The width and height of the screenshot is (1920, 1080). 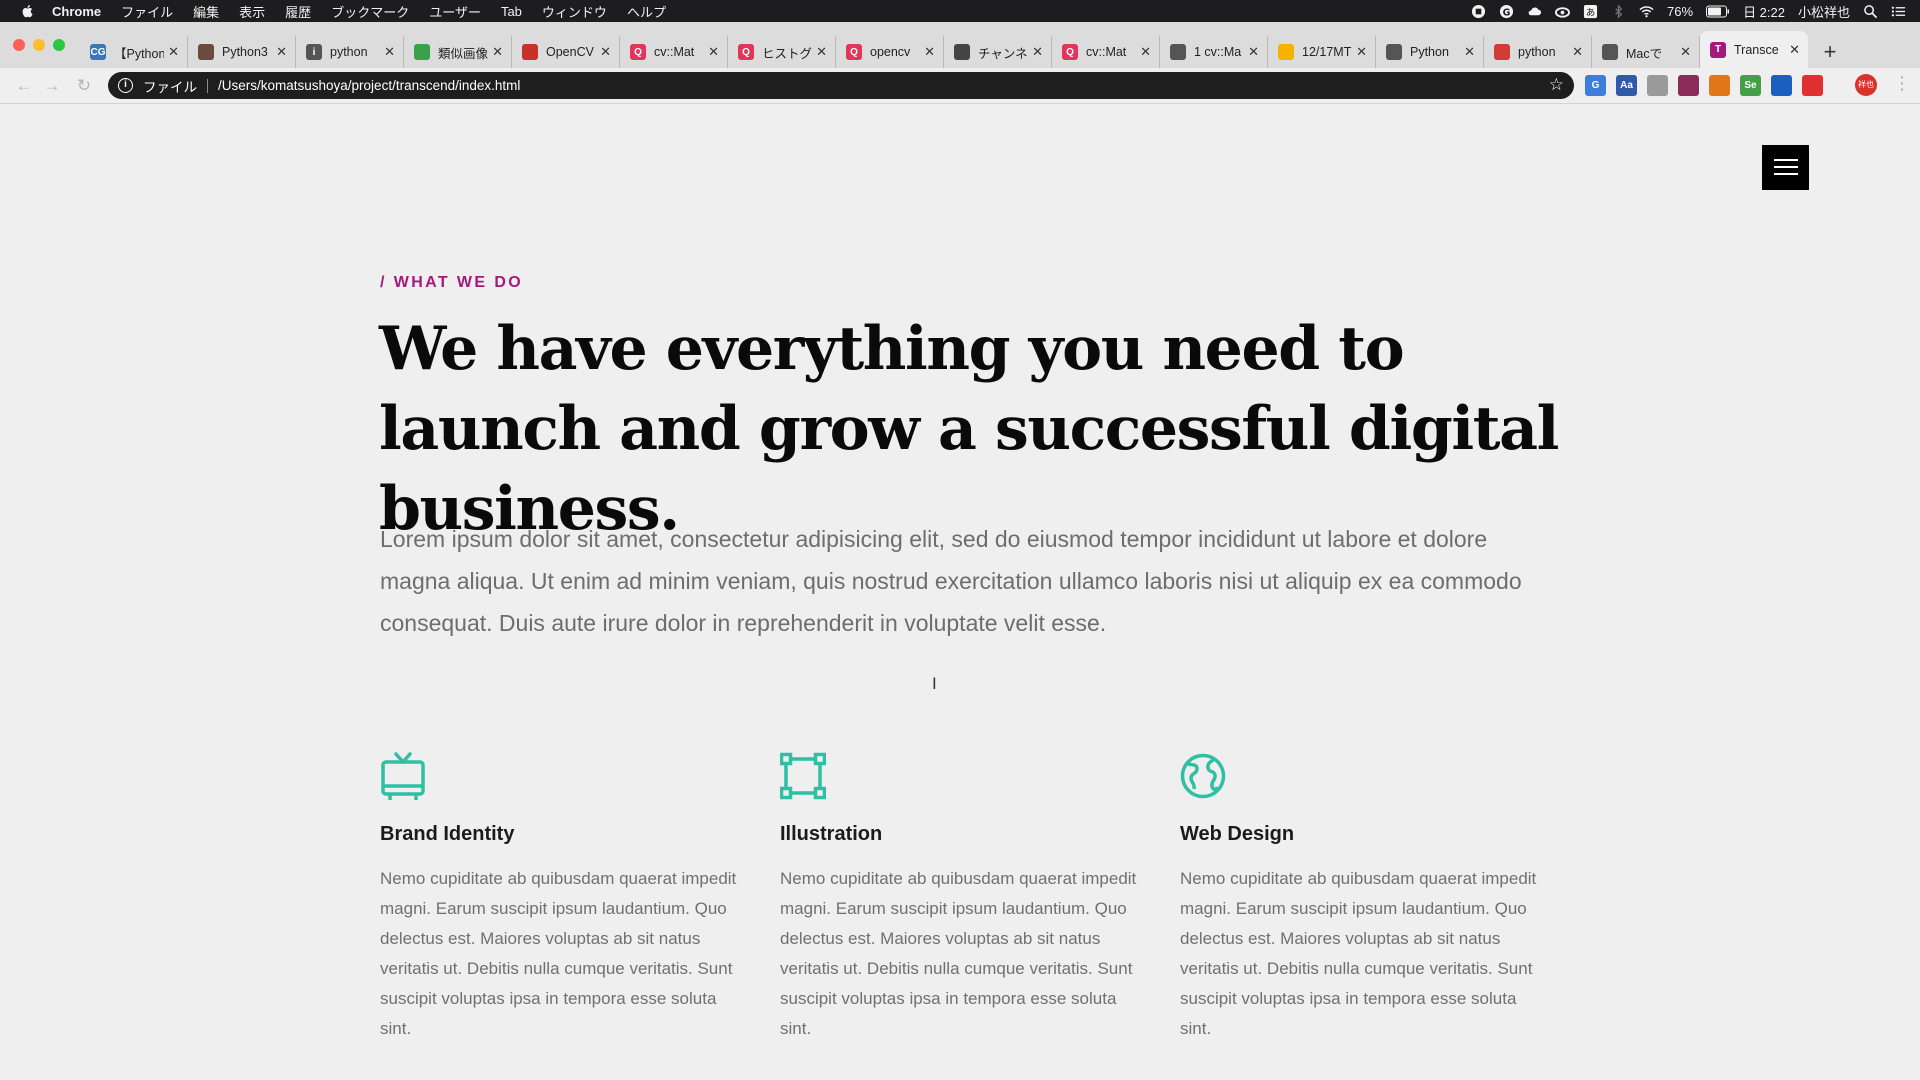 I want to click on back-arrow-icon: ←, so click(x=24, y=86).